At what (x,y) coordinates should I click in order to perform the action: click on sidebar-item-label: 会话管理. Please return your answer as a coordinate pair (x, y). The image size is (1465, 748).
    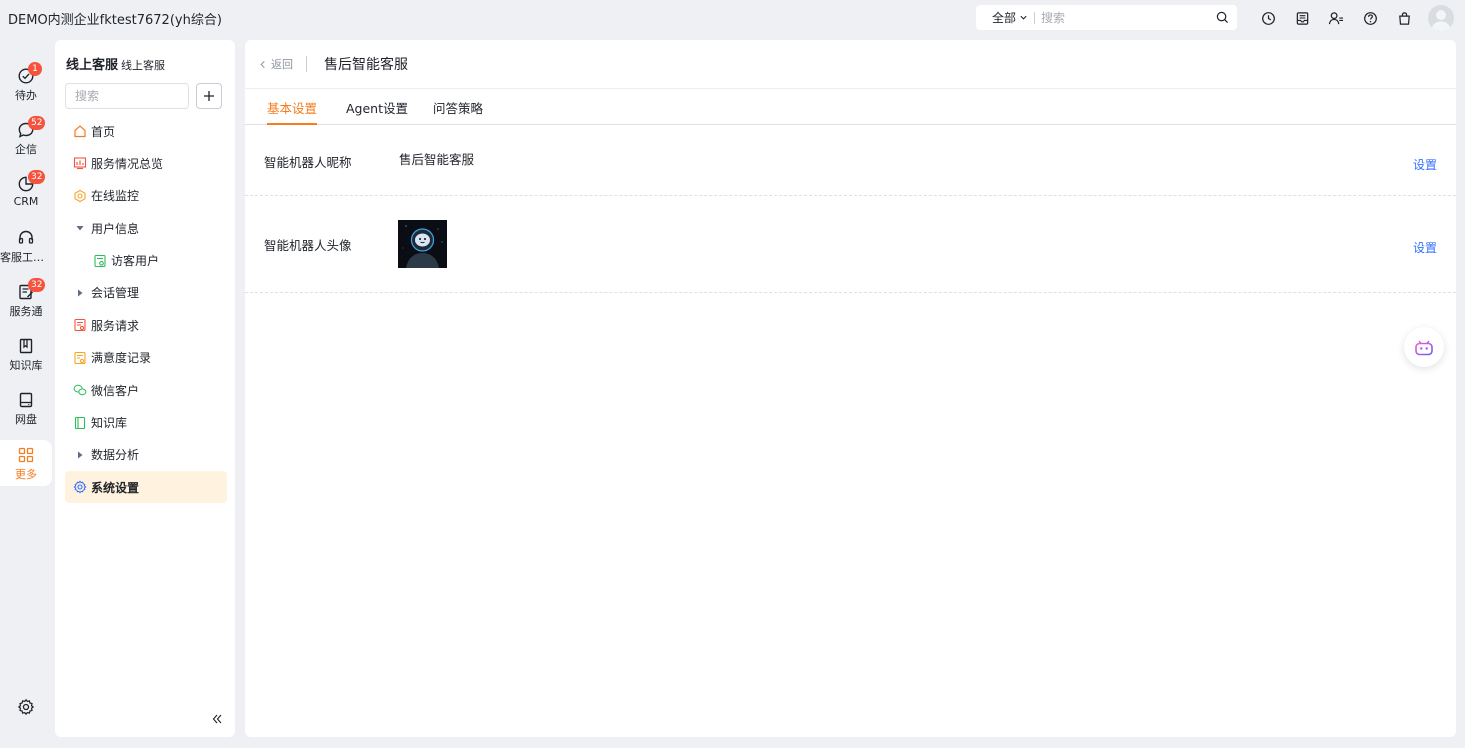
    Looking at the image, I should click on (115, 293).